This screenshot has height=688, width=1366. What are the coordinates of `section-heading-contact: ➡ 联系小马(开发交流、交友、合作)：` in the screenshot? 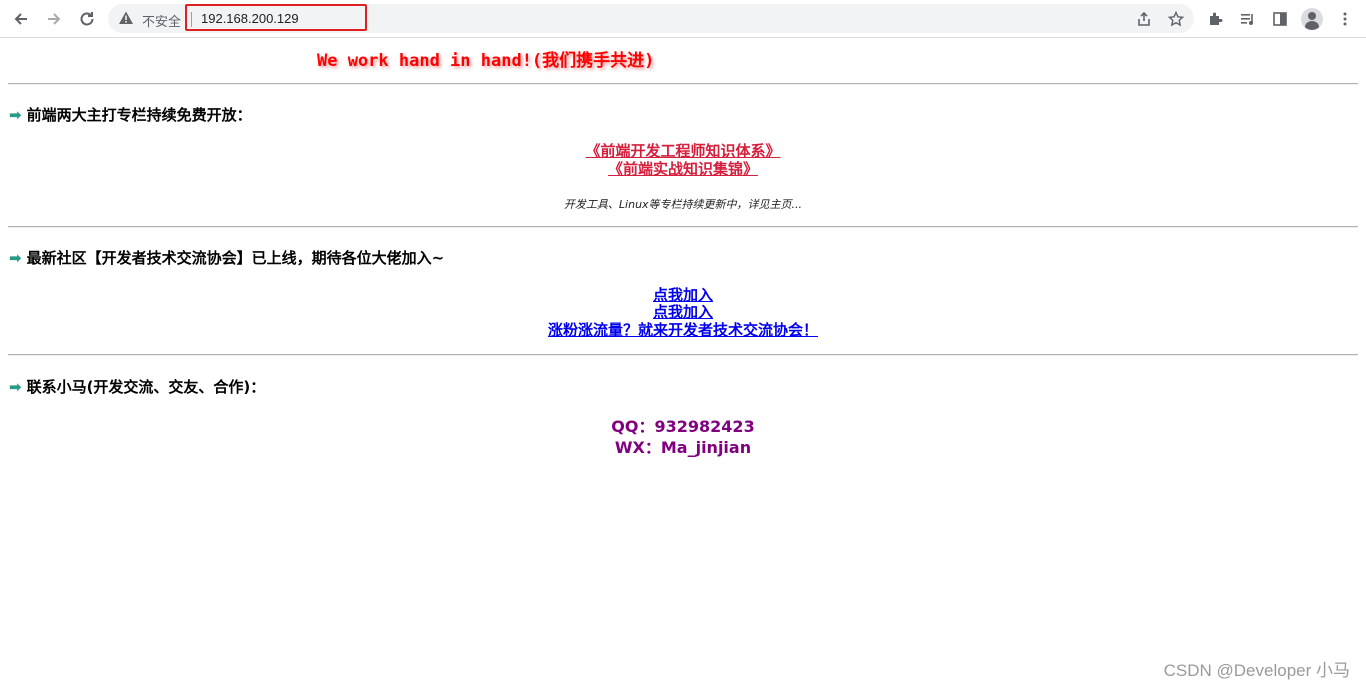 It's located at (137, 386).